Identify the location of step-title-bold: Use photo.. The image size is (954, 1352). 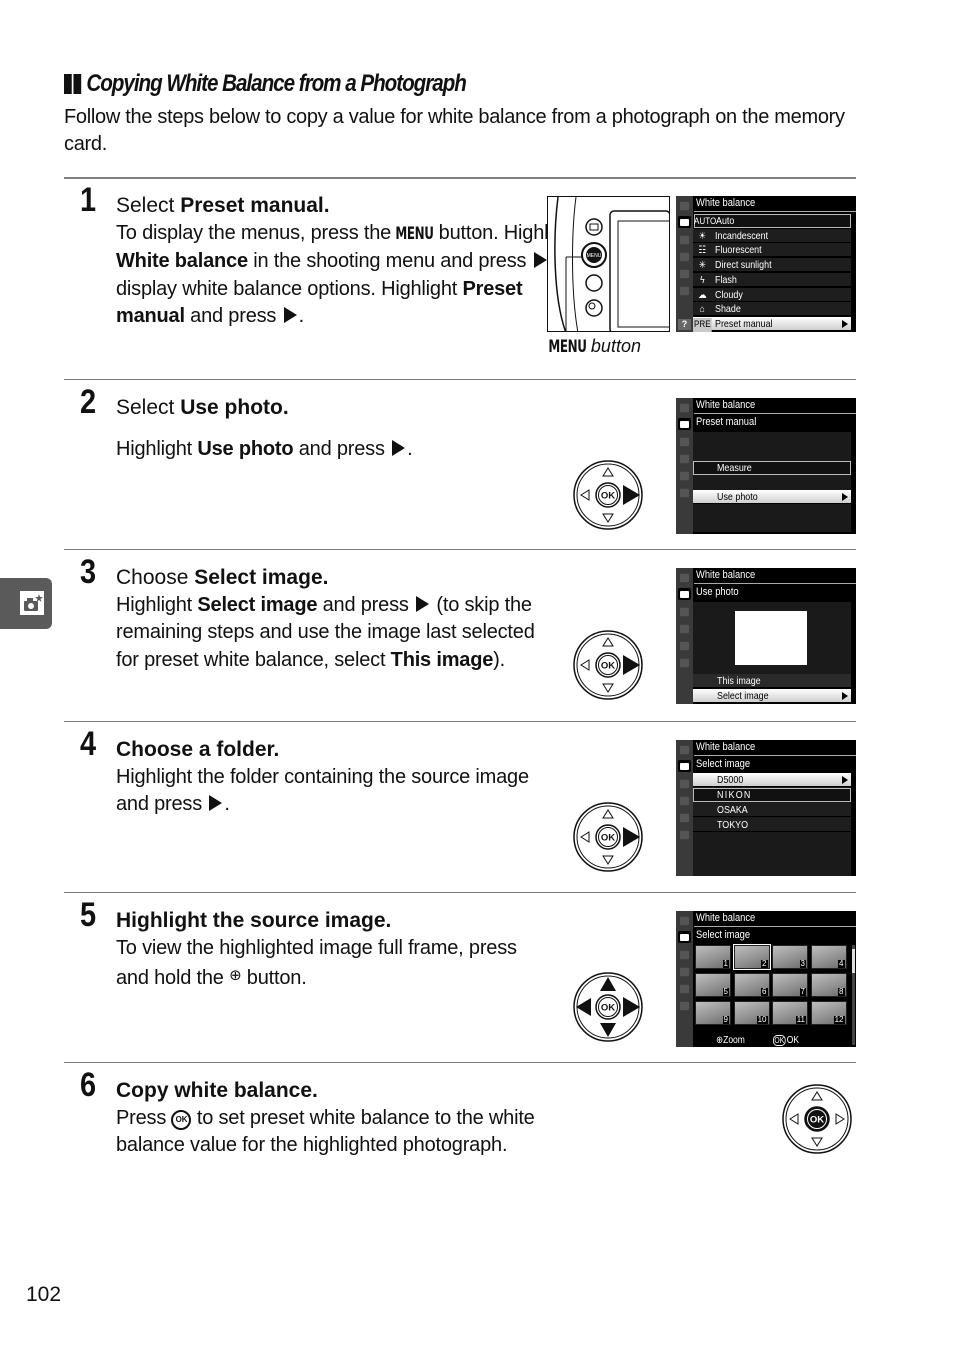
(234, 407).